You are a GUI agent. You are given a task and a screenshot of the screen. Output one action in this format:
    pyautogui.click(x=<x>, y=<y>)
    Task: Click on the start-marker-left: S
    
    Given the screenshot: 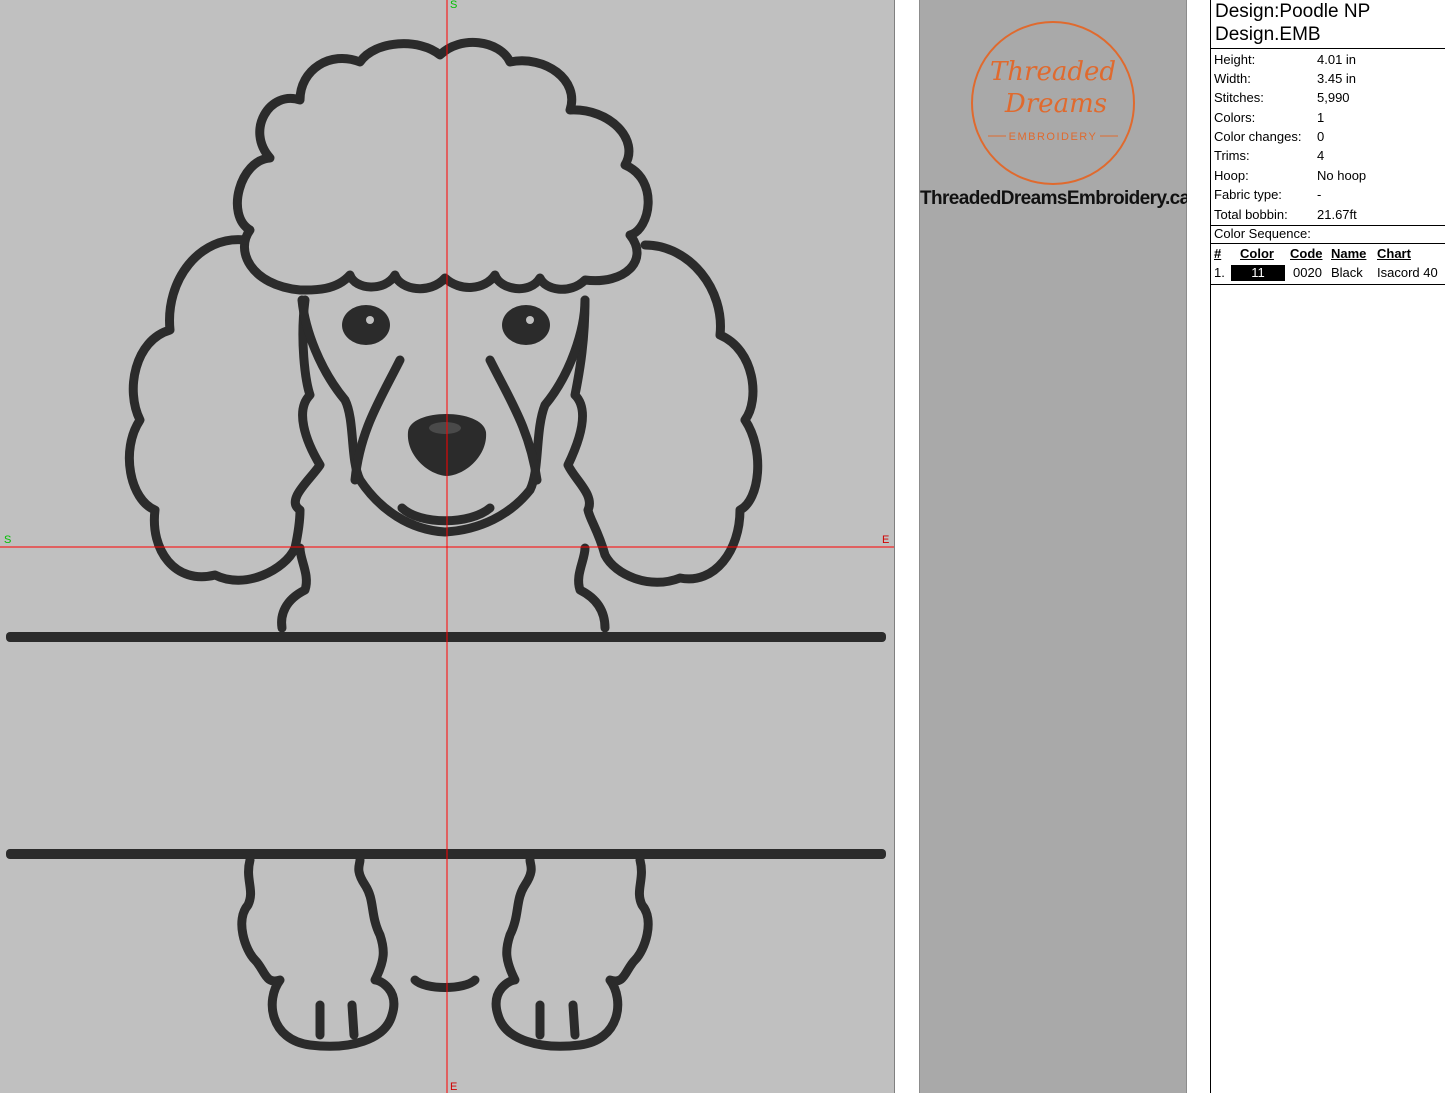 What is the action you would take?
    pyautogui.click(x=8, y=540)
    